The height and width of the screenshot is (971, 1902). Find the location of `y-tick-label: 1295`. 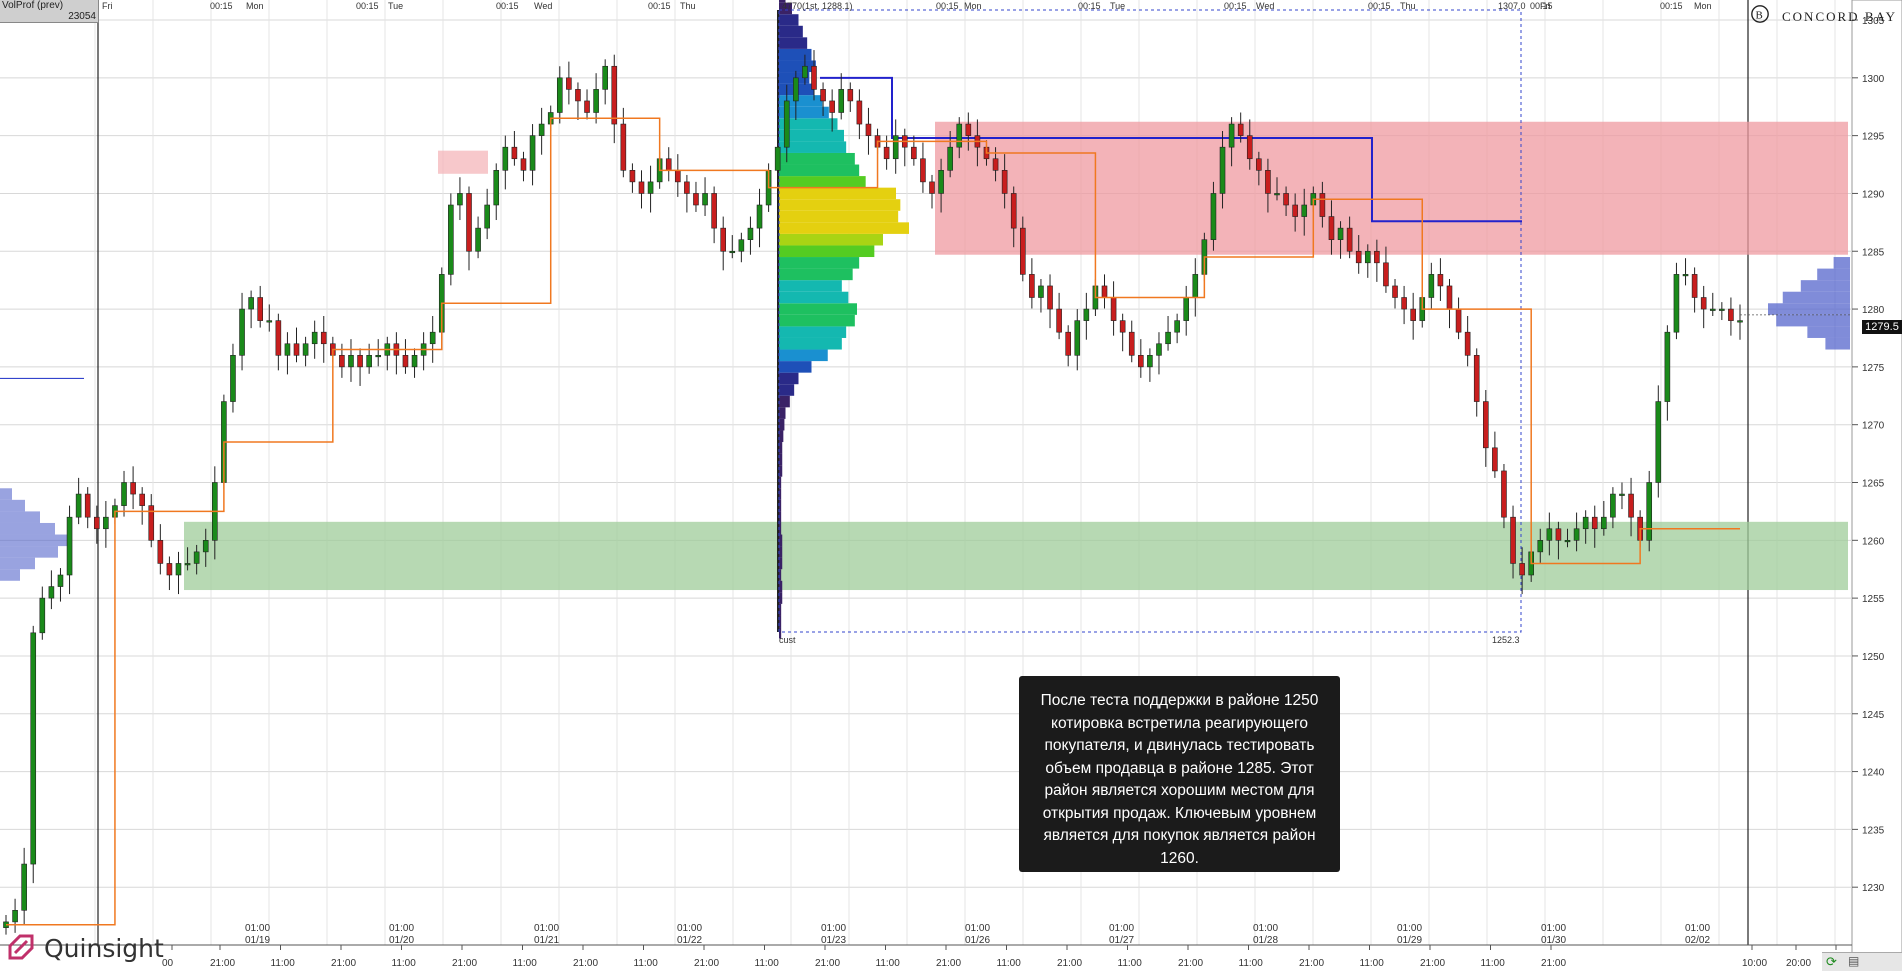

y-tick-label: 1295 is located at coordinates (1873, 137).